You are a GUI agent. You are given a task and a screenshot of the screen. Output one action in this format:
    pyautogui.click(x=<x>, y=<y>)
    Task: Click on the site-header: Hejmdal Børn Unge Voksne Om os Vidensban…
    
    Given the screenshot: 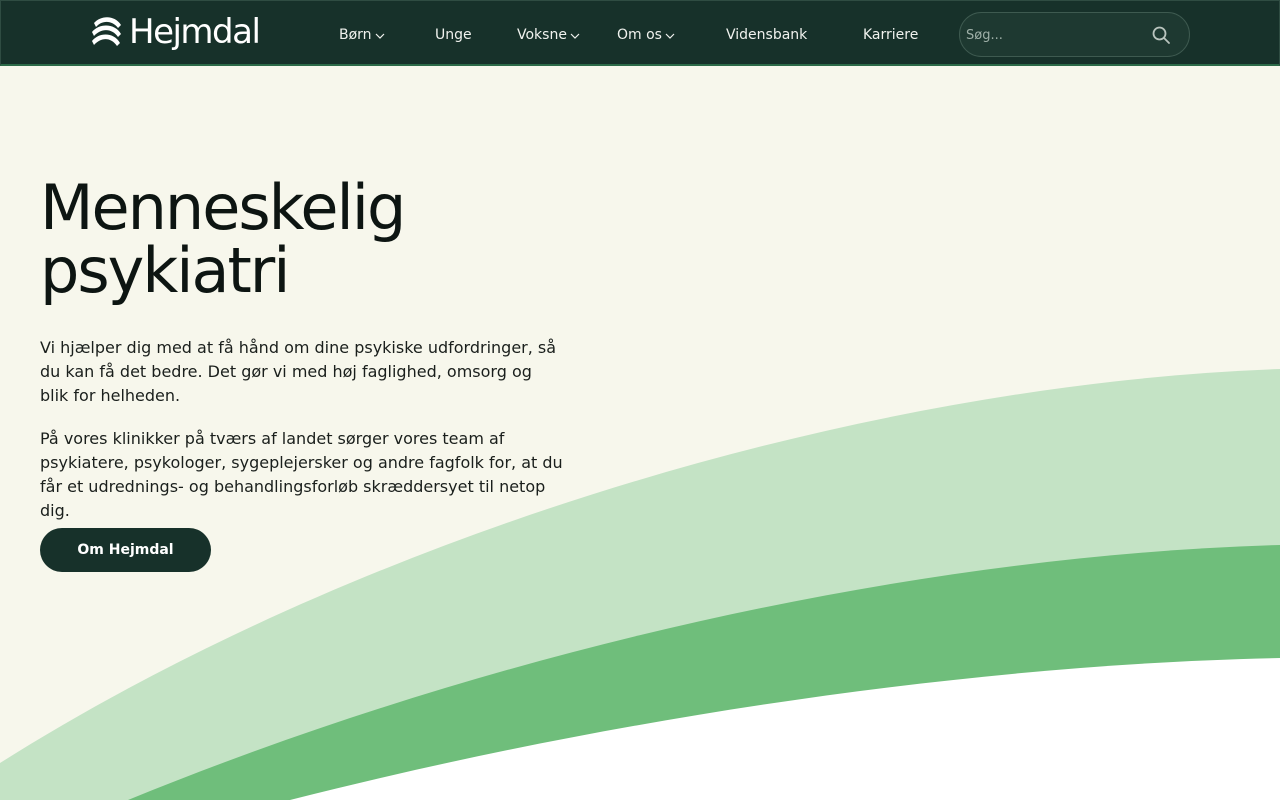 What is the action you would take?
    pyautogui.click(x=640, y=33)
    